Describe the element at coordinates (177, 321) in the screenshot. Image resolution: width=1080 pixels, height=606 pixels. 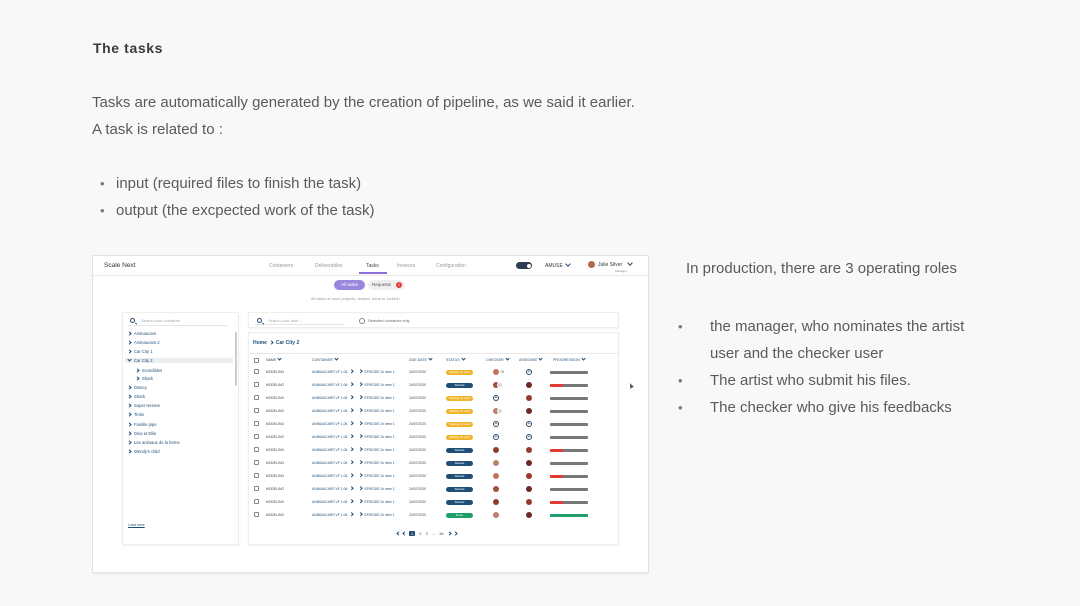
I see `container-search-input: Search your container` at that location.